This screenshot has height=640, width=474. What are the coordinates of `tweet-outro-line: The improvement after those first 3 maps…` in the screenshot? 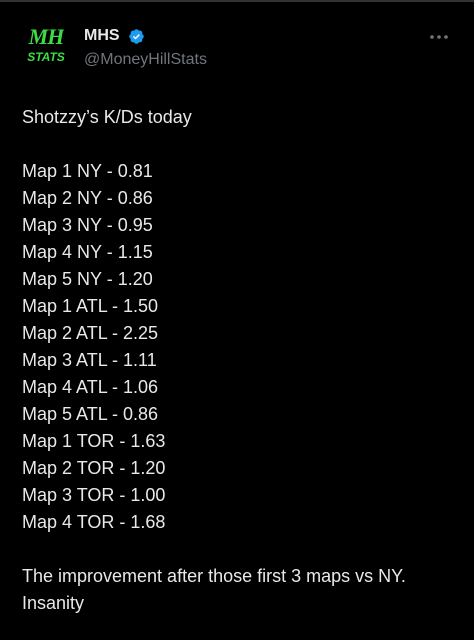 It's located at (214, 576).